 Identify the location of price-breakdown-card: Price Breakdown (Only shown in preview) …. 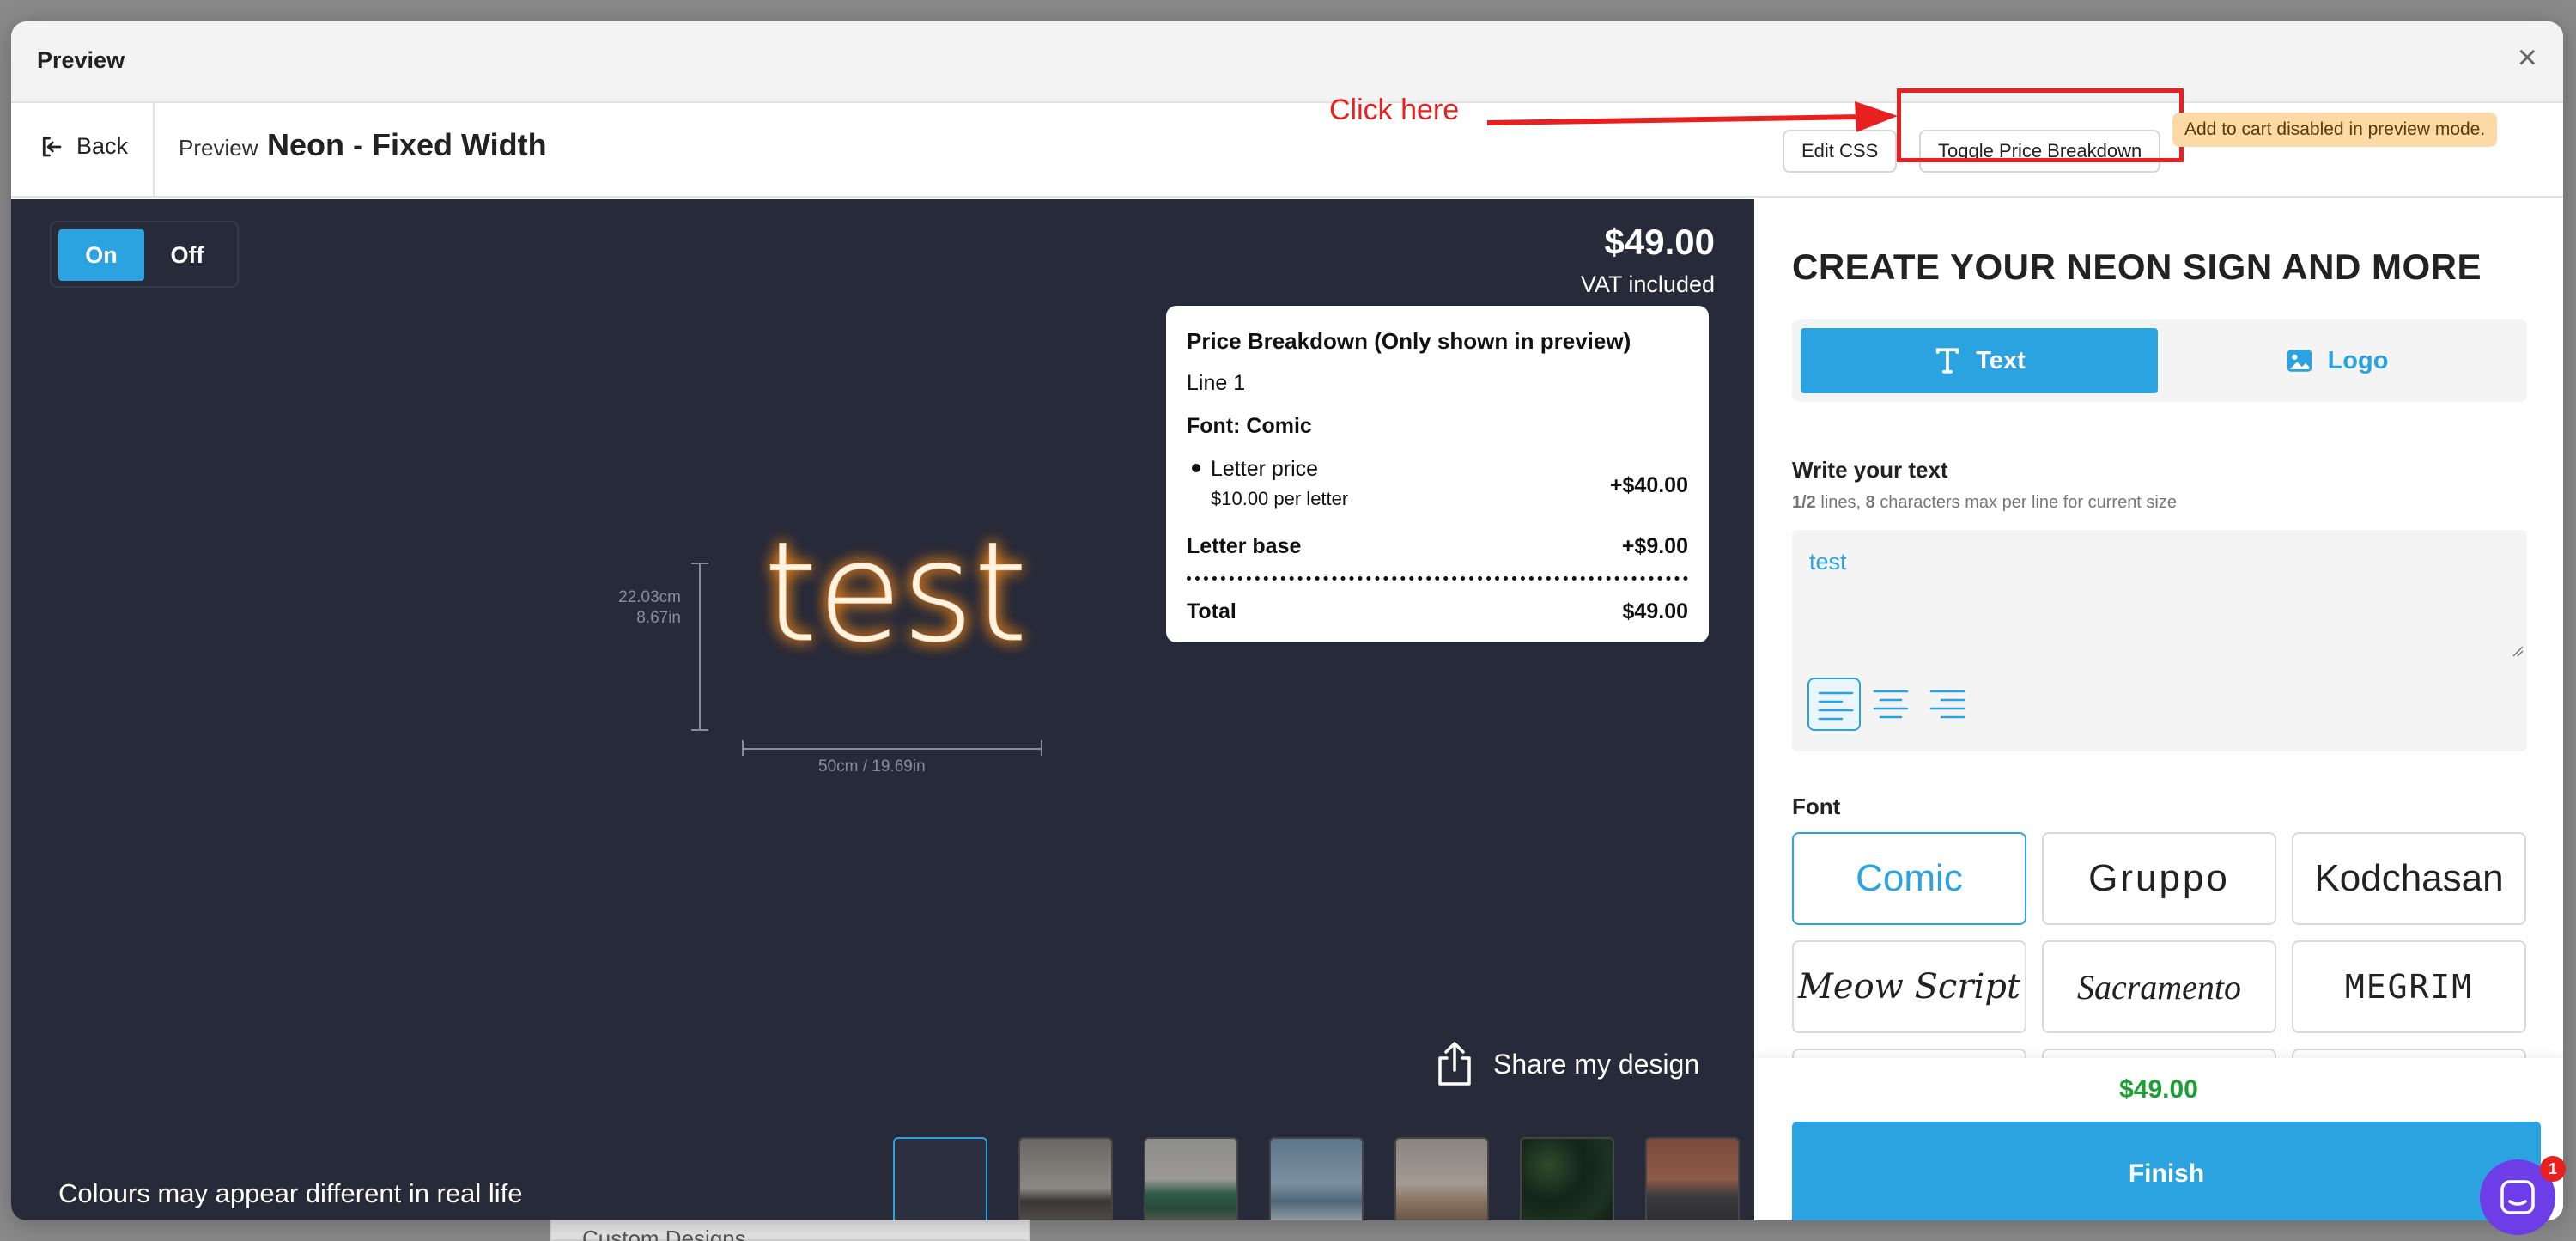
(1437, 474).